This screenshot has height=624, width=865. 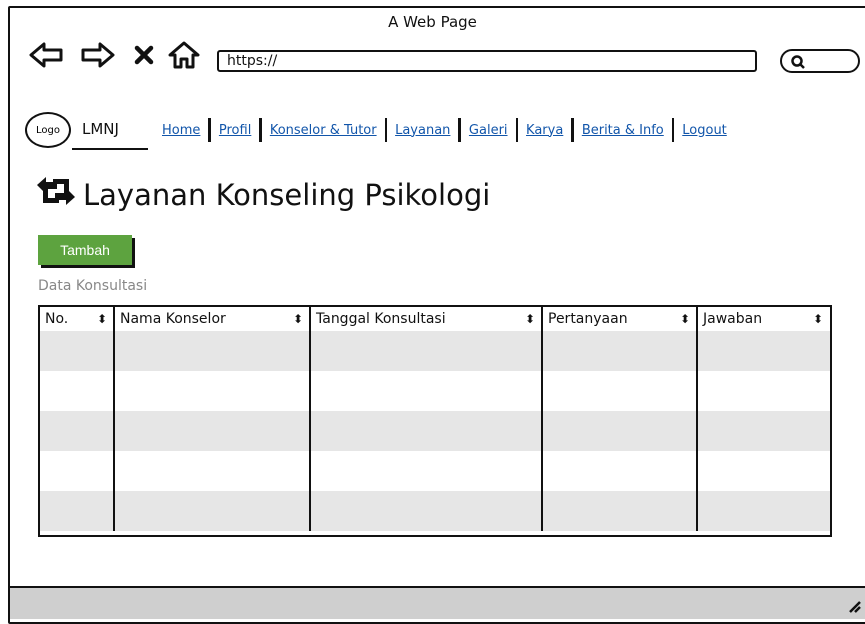 What do you see at coordinates (487, 61) in the screenshot?
I see `url-input: https://` at bounding box center [487, 61].